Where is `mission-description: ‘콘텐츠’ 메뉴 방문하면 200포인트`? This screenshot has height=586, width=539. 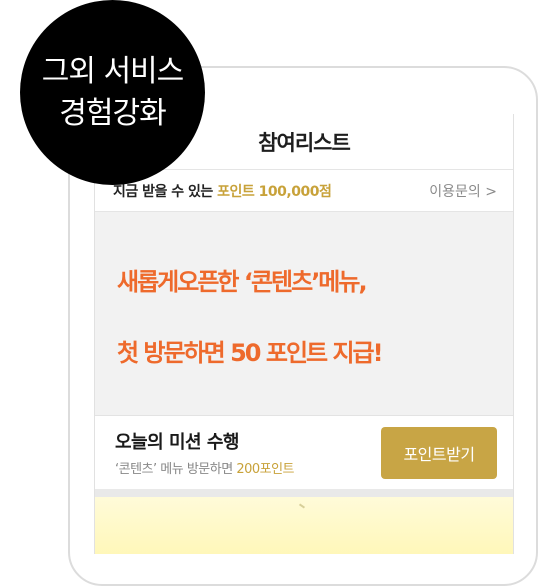
mission-description: ‘콘텐츠’ 메뉴 방문하면 200포인트 is located at coordinates (205, 467).